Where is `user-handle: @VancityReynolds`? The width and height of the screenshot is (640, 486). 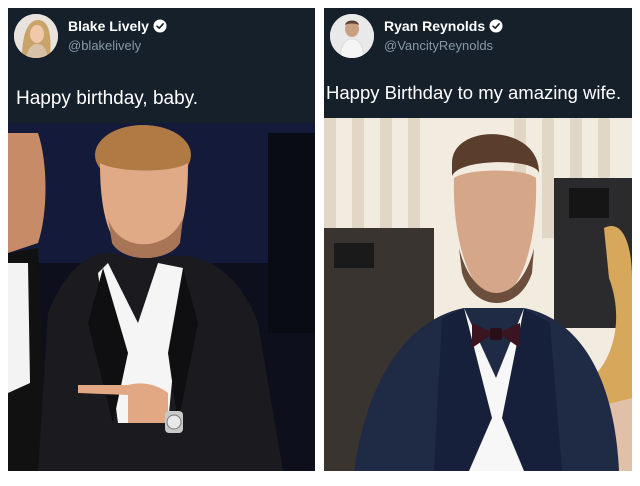
user-handle: @VancityReynolds is located at coordinates (438, 45).